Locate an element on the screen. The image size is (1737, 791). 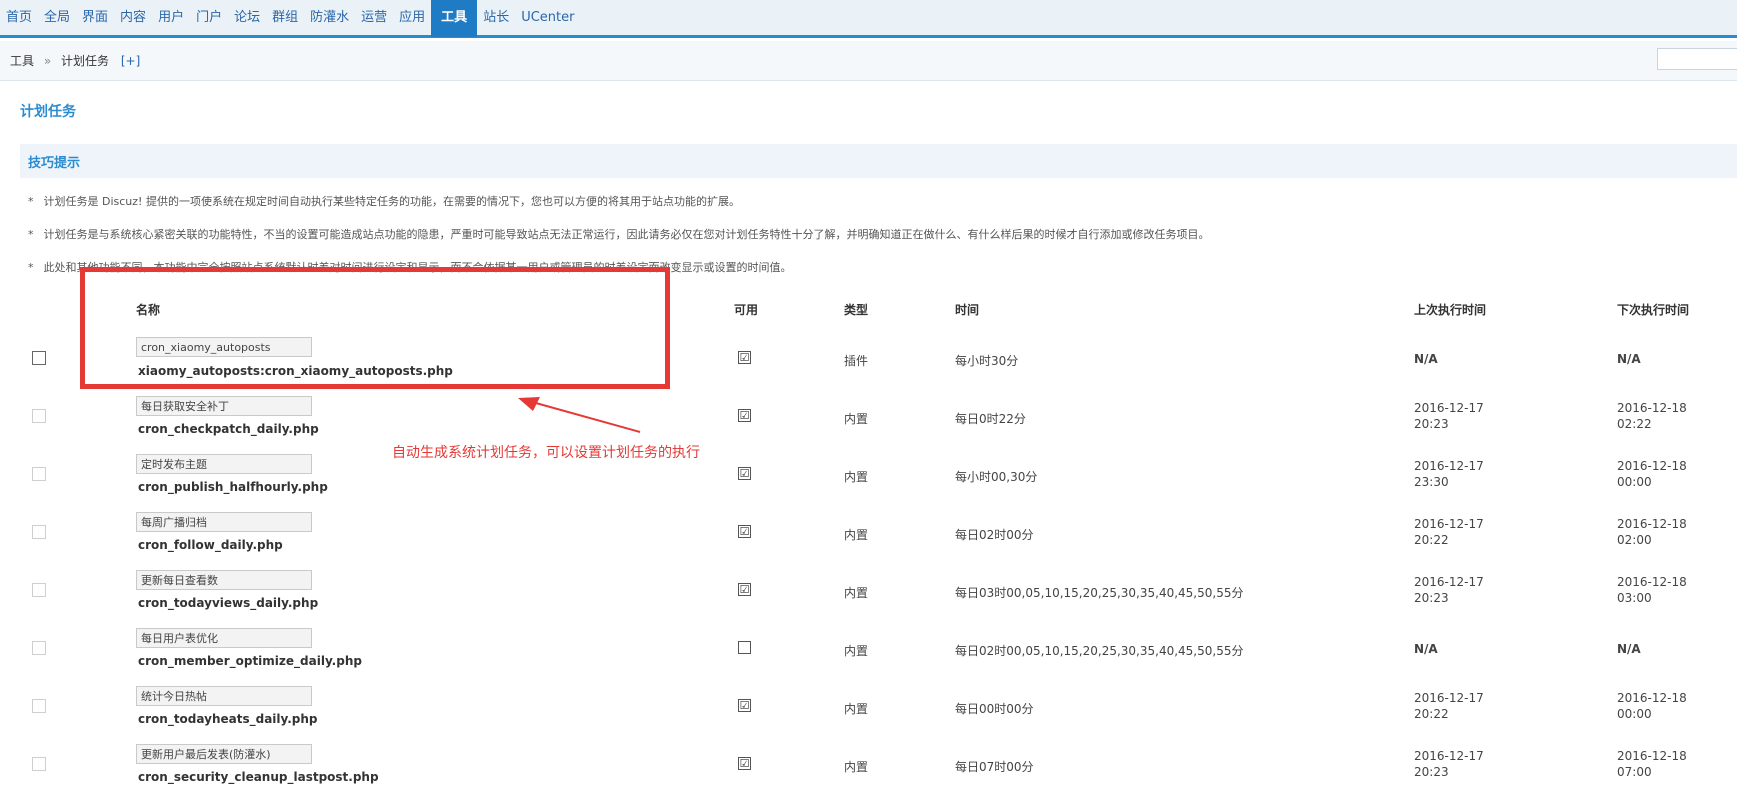
annotation-text: 自动生成系统计划任务，可以设置计划任务的执行 is located at coordinates (546, 453).